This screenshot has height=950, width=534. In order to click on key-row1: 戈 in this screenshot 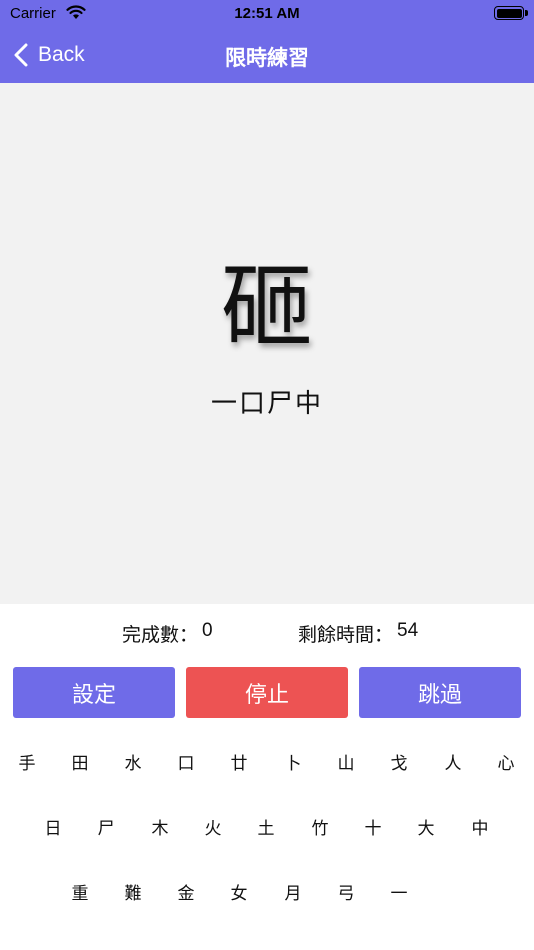, I will do `click(399, 761)`.